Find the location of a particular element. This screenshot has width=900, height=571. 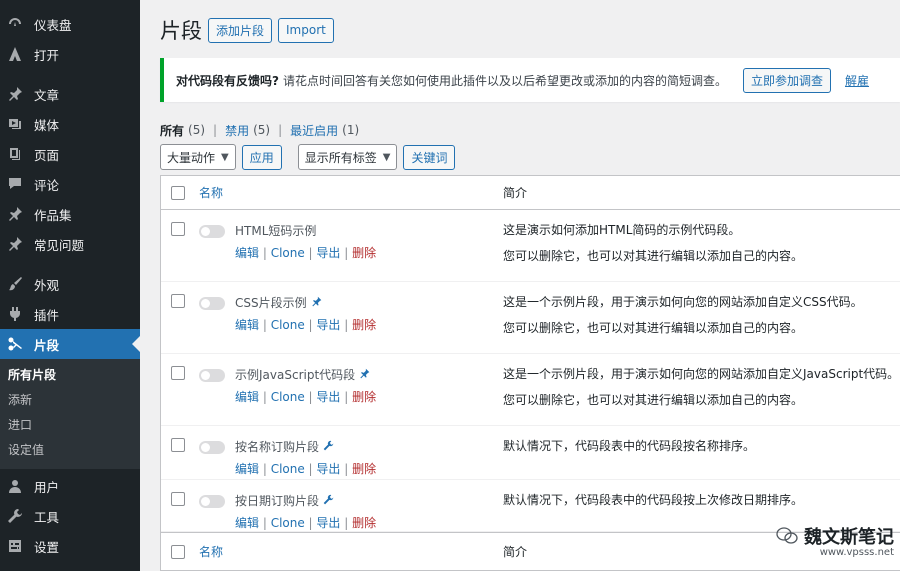

filter-disabled: 禁用 is located at coordinates (237, 130).